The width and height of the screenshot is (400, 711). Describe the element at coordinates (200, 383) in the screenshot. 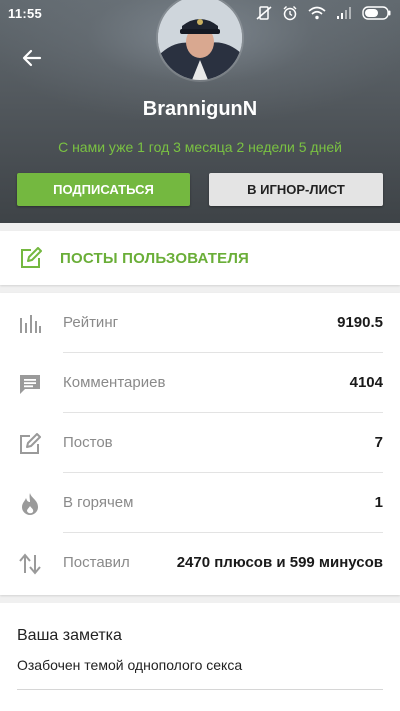

I see `stat-row-comments: Комментариев 4104` at that location.